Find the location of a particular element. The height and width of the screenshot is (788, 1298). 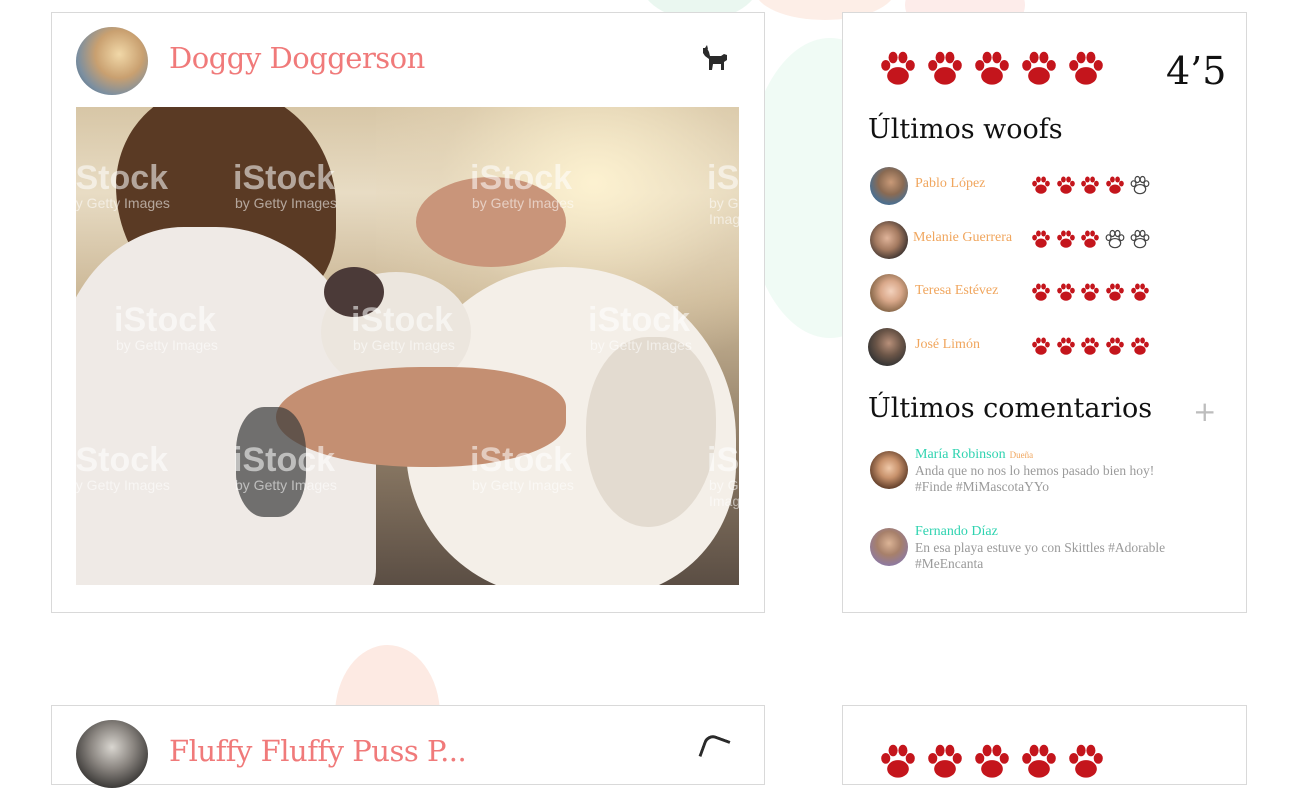

woof-user-name: Melanie Guerrera is located at coordinates (962, 238).